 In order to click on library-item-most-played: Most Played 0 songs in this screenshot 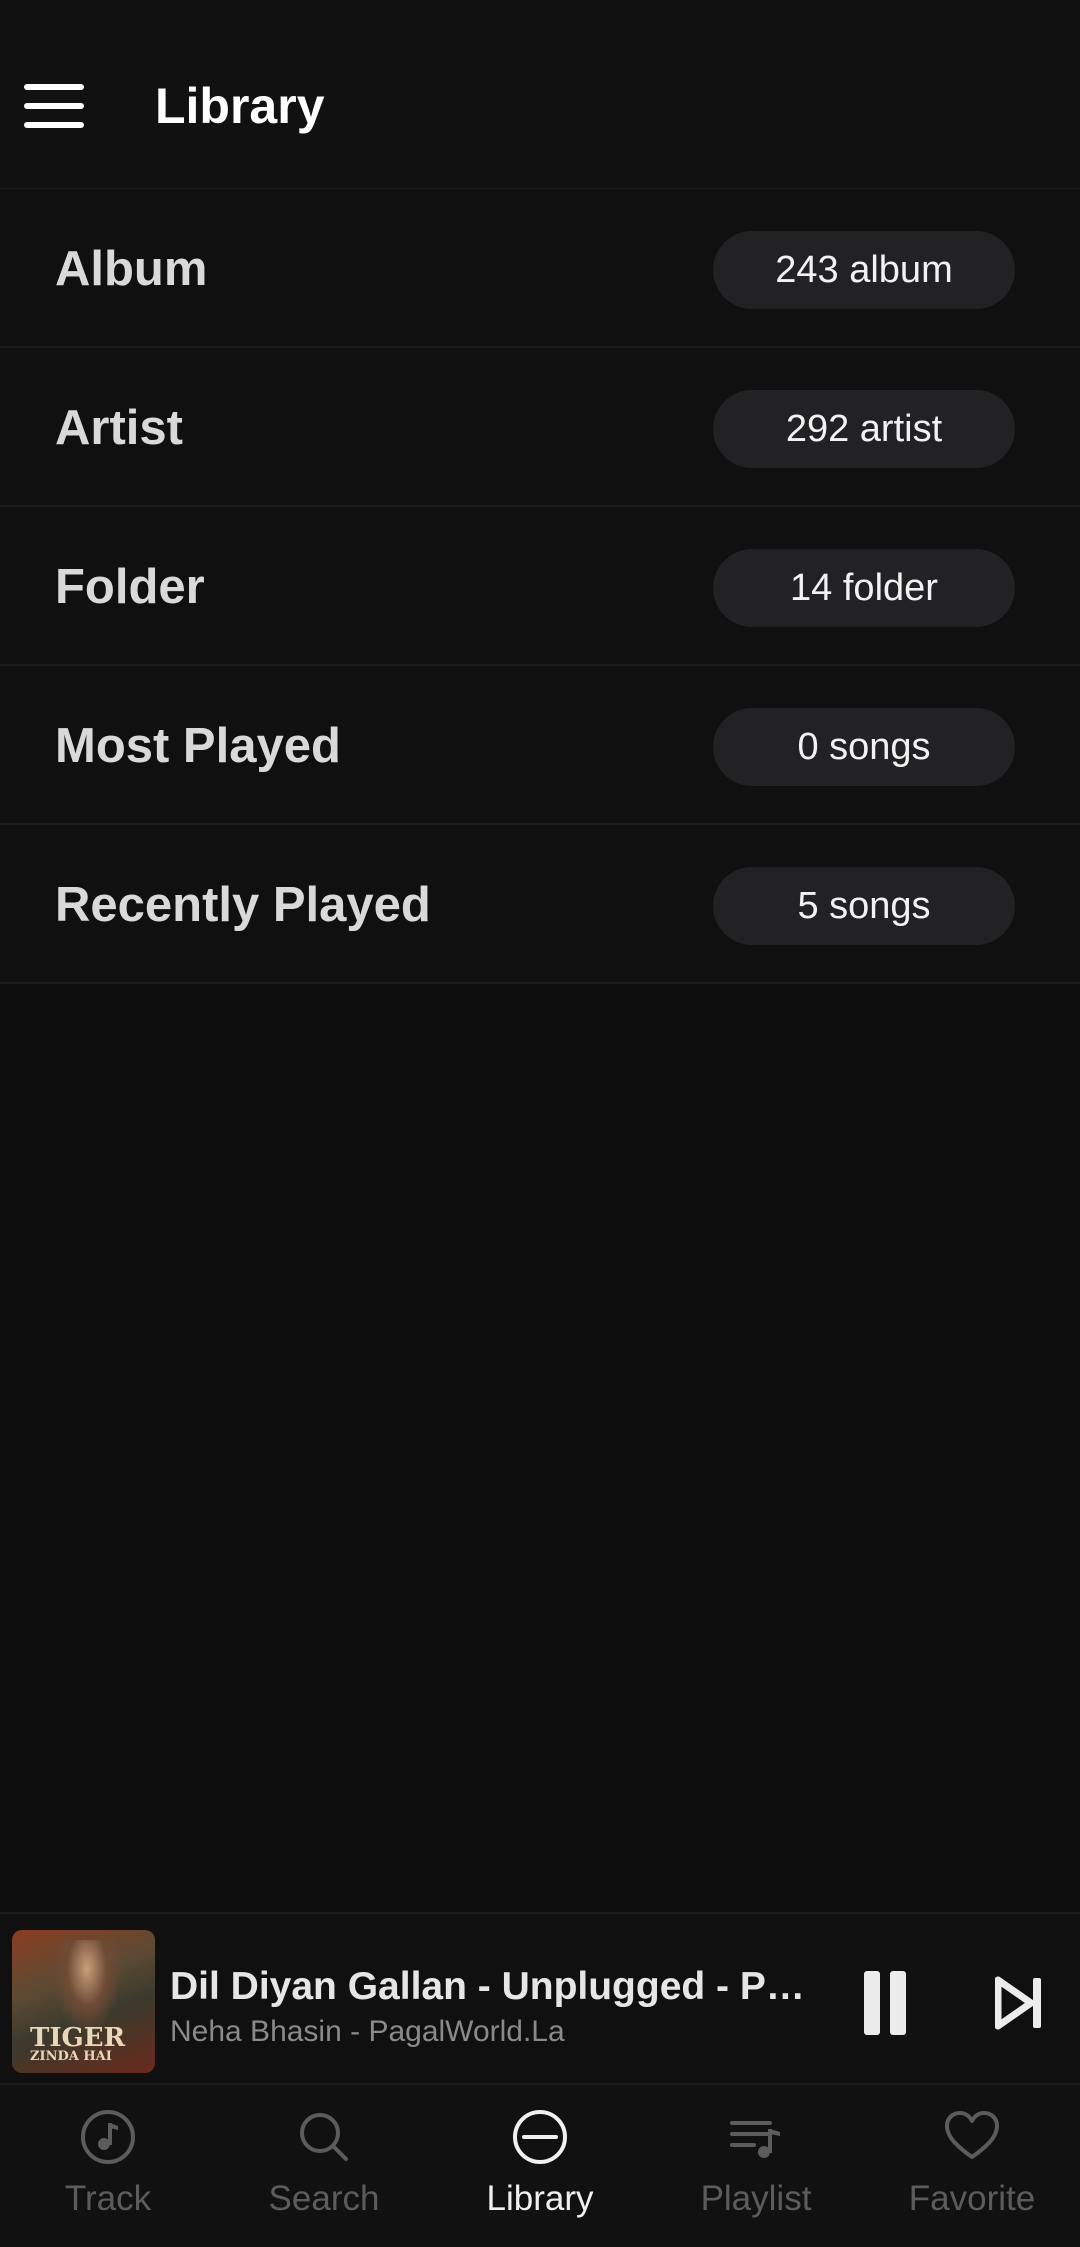, I will do `click(540, 745)`.